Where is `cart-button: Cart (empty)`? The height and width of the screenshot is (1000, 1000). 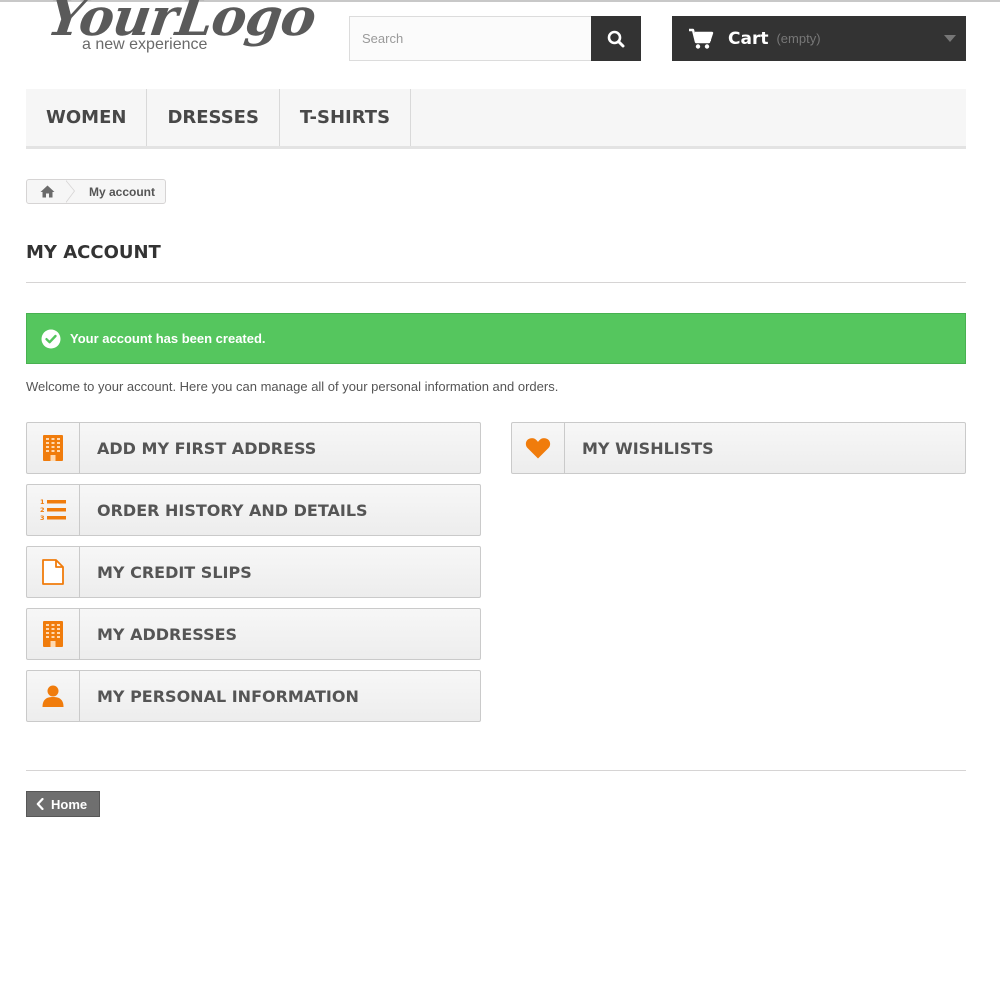
cart-button: Cart (empty) is located at coordinates (819, 38).